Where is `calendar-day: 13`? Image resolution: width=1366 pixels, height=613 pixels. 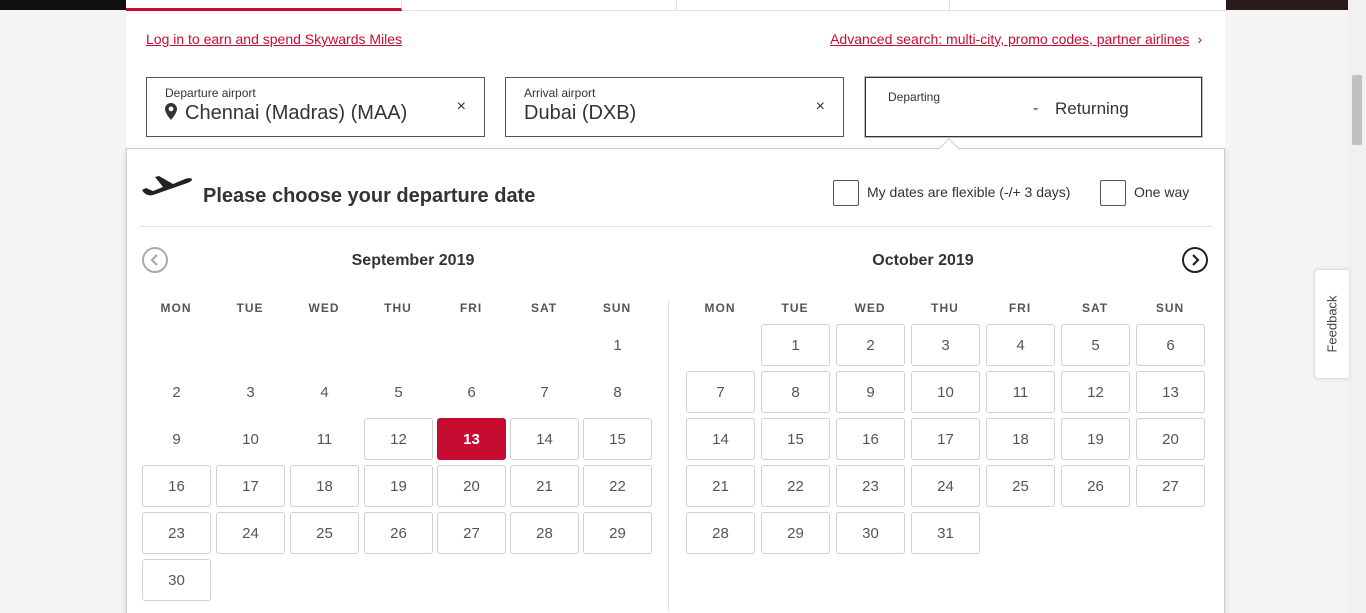
calendar-day: 13 is located at coordinates (1170, 392).